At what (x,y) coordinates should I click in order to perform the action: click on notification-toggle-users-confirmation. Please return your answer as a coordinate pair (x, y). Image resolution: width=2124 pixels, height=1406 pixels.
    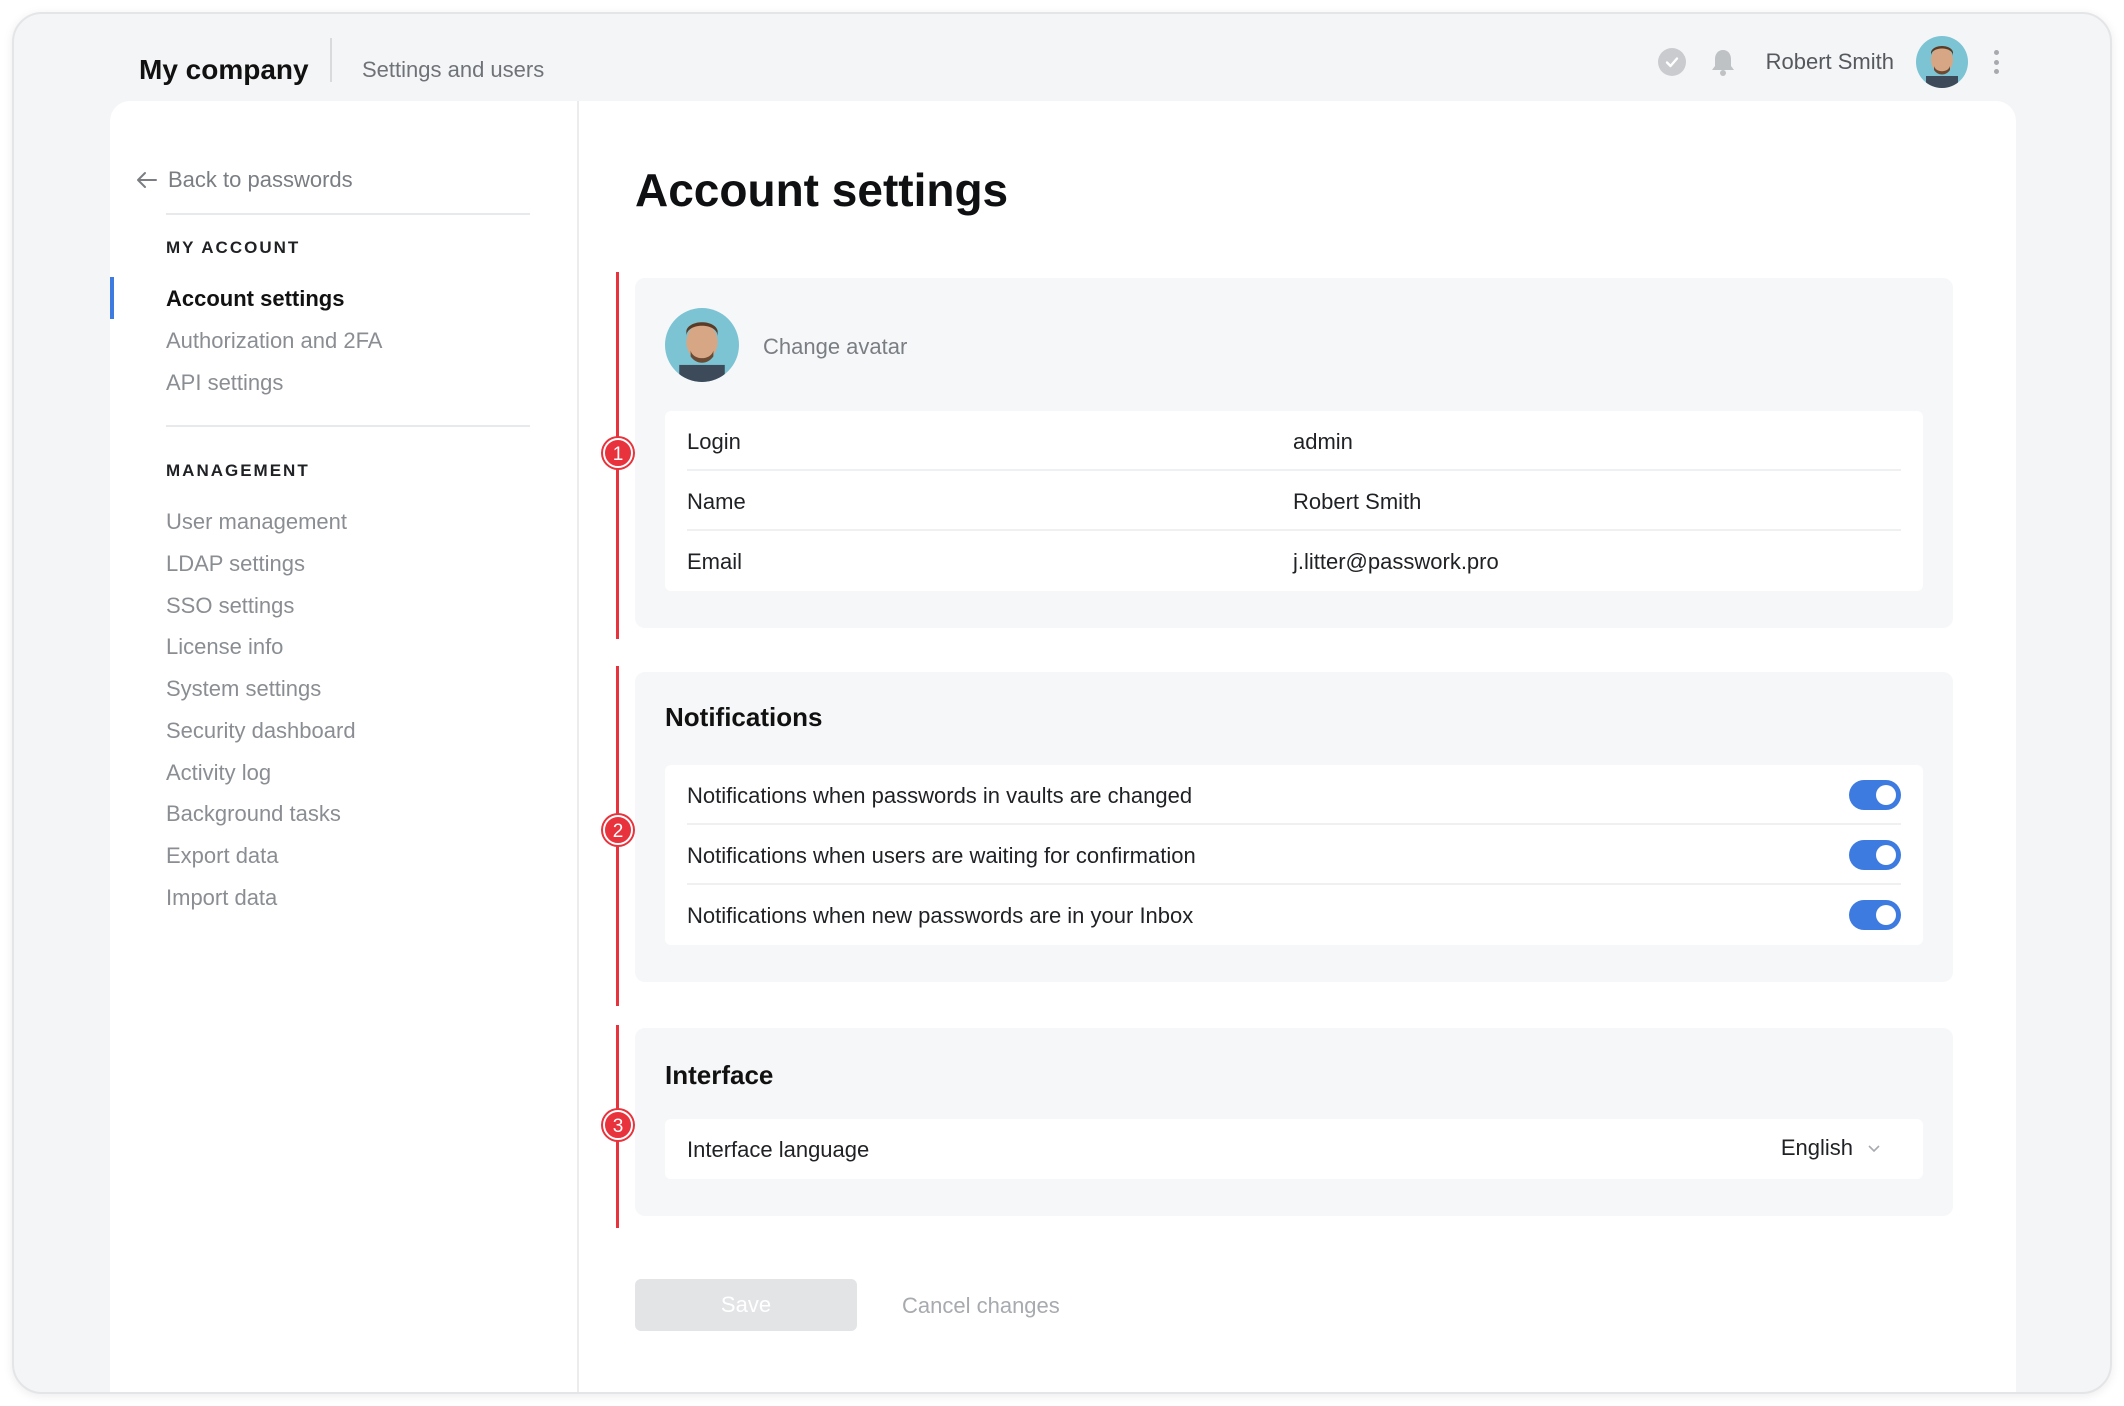
    Looking at the image, I should click on (1875, 855).